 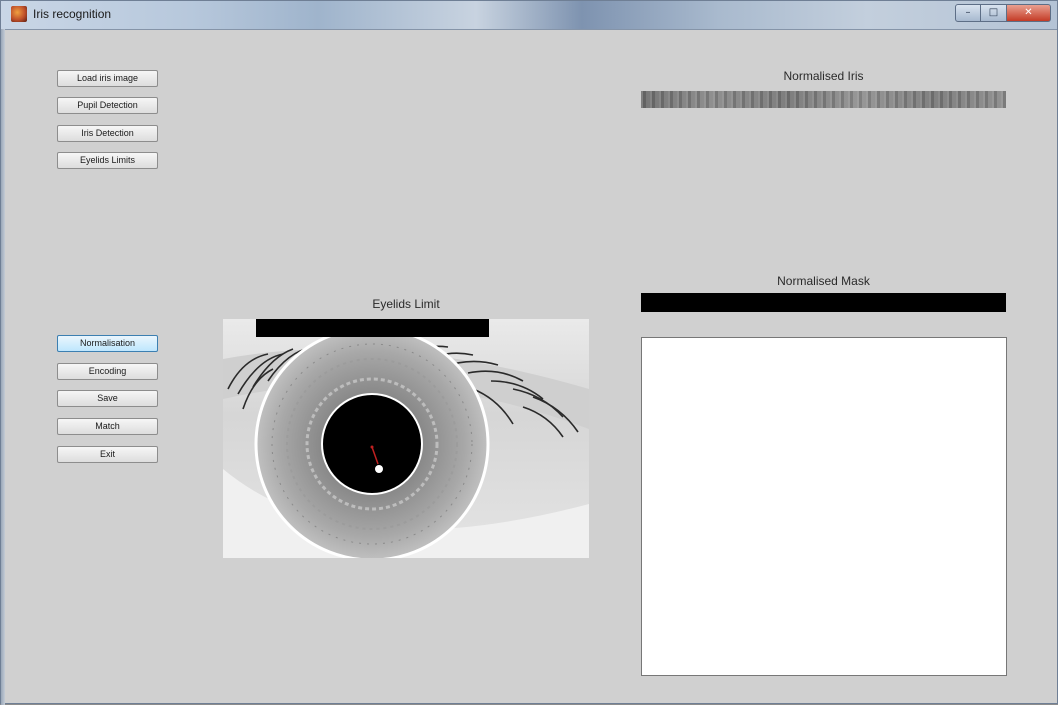 I want to click on eyelids-limits-button: Eyelids Limits, so click(x=107, y=160).